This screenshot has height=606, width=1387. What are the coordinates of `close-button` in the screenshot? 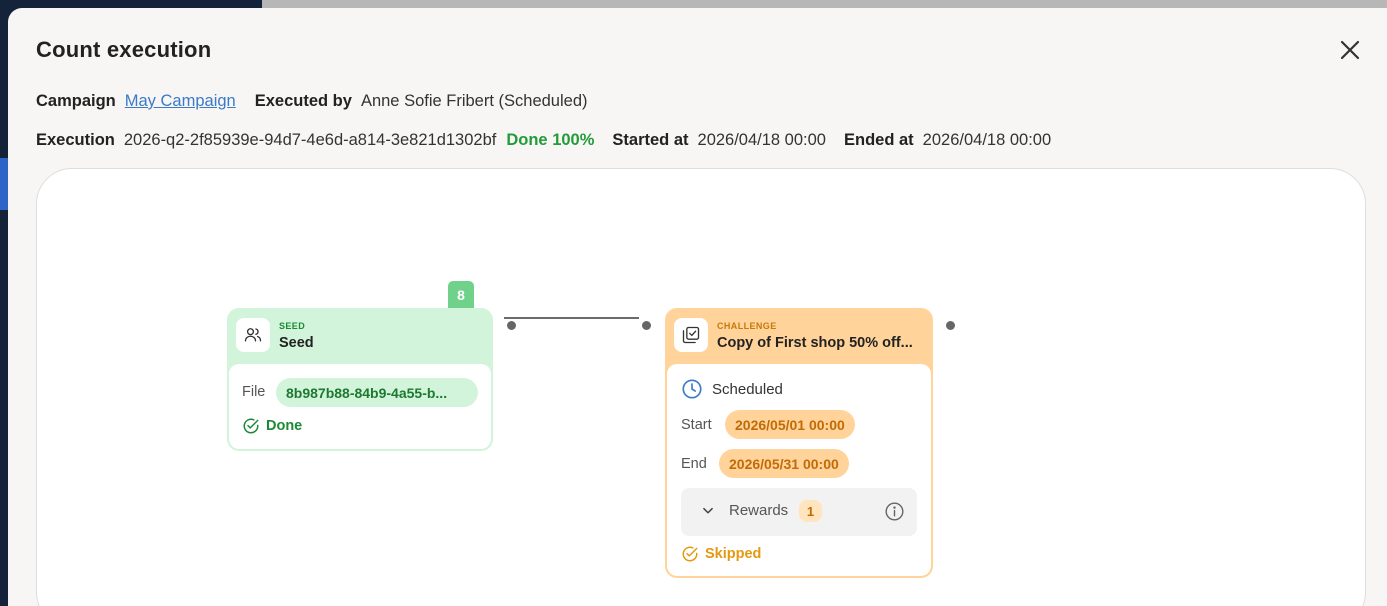 It's located at (1350, 50).